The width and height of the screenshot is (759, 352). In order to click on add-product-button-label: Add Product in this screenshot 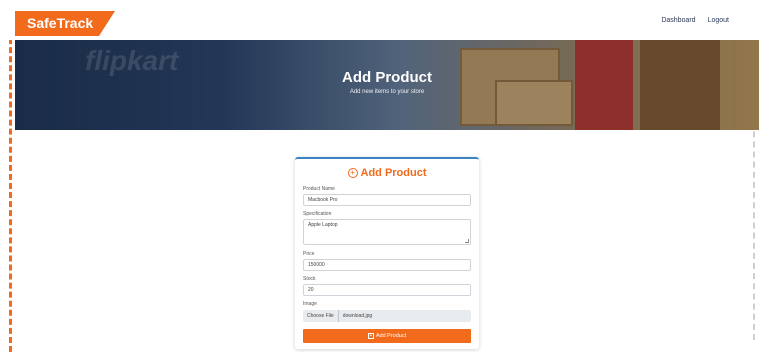, I will do `click(391, 336)`.